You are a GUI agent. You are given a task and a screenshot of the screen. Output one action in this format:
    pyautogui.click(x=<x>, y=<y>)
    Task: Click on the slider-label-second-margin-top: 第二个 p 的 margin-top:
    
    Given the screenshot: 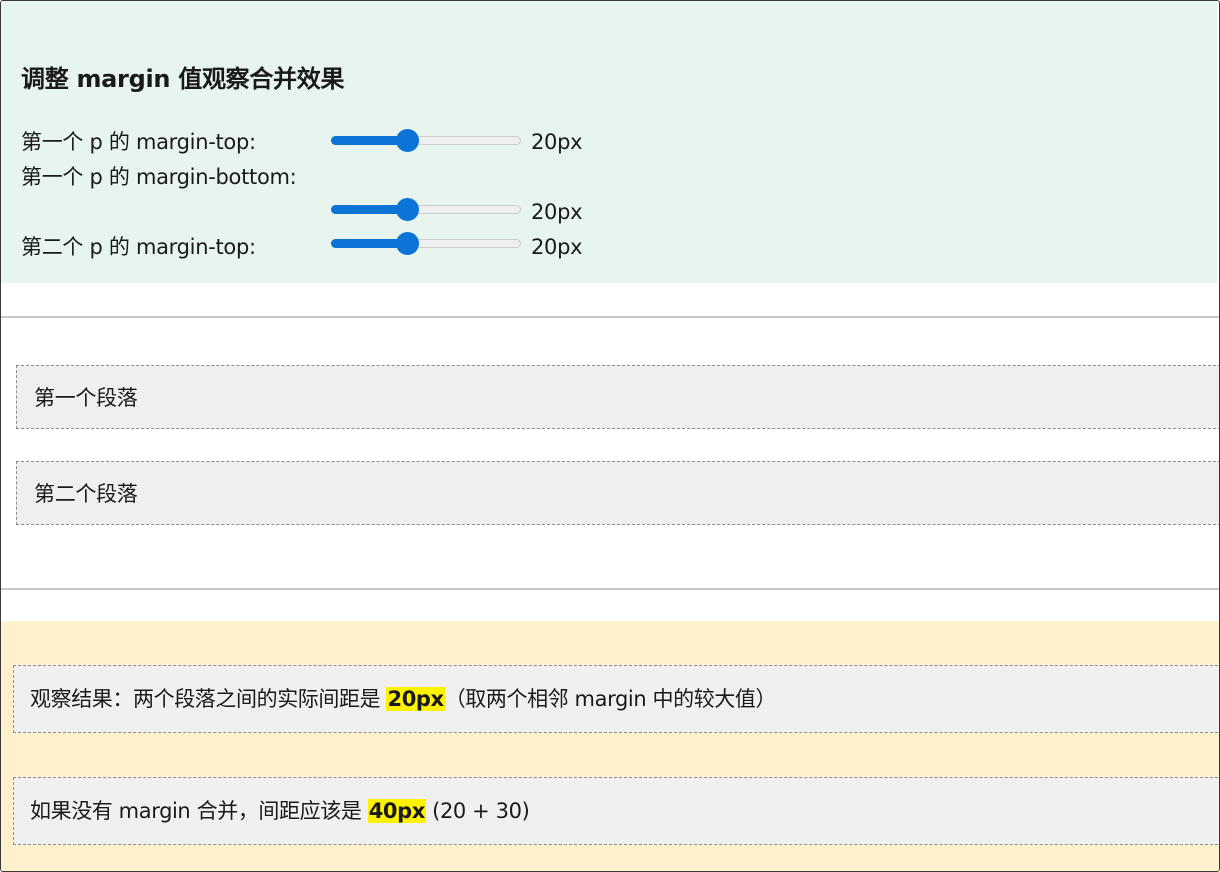 What is the action you would take?
    pyautogui.click(x=138, y=247)
    